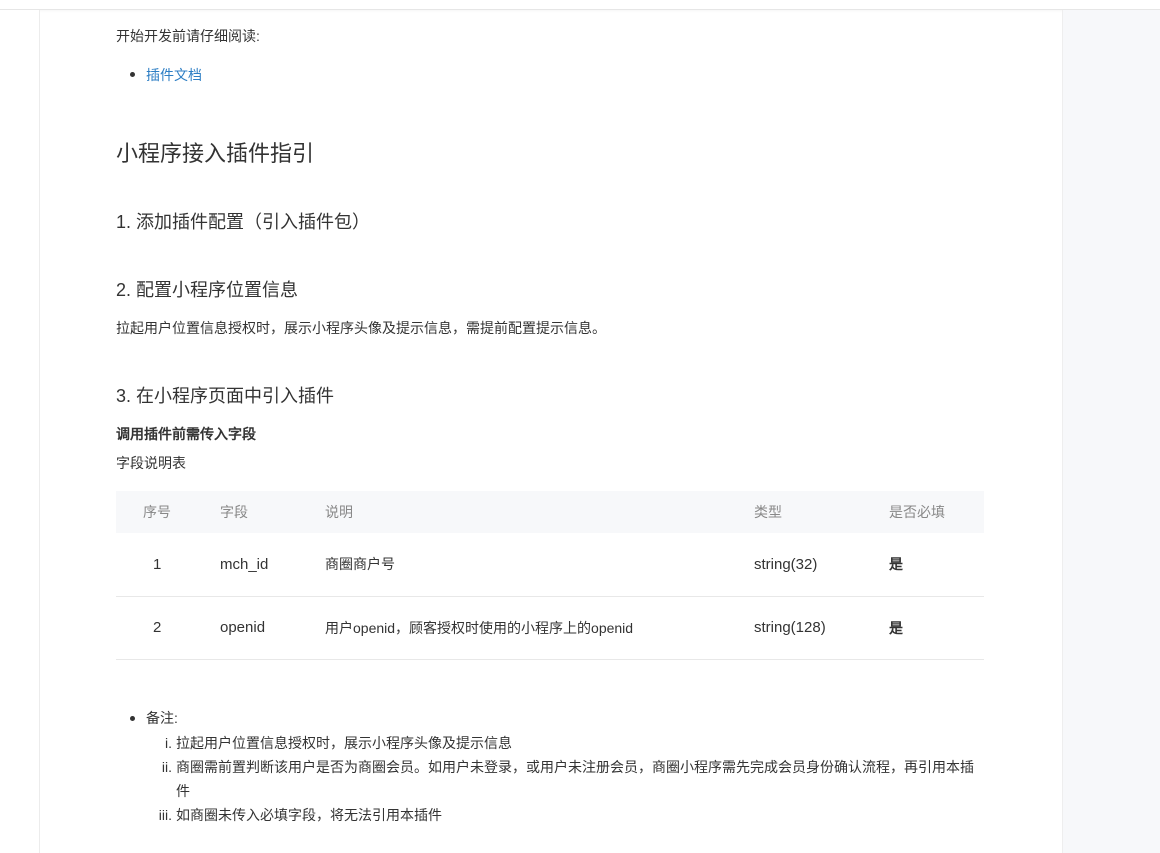 This screenshot has height=853, width=1160. I want to click on cell-type: string(32), so click(786, 564).